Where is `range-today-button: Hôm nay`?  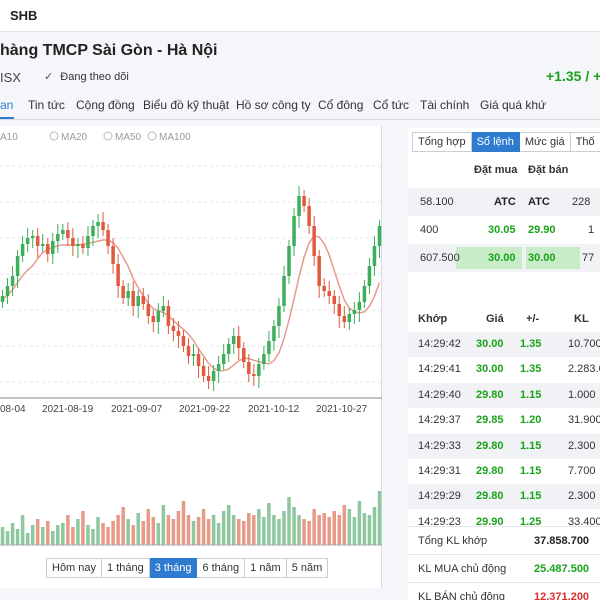 range-today-button: Hôm nay is located at coordinates (74, 568).